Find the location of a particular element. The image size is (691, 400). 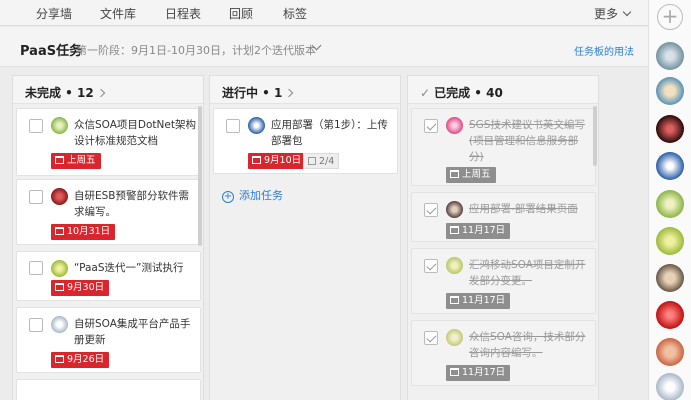

nav-tags: 标签 is located at coordinates (295, 13).